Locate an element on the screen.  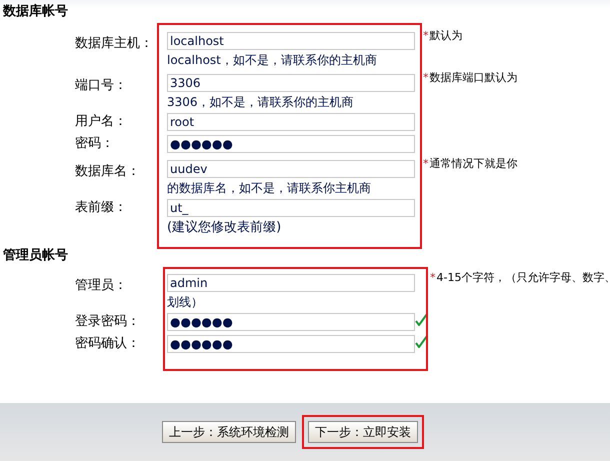
field-label: 用户名： is located at coordinates (100, 122).